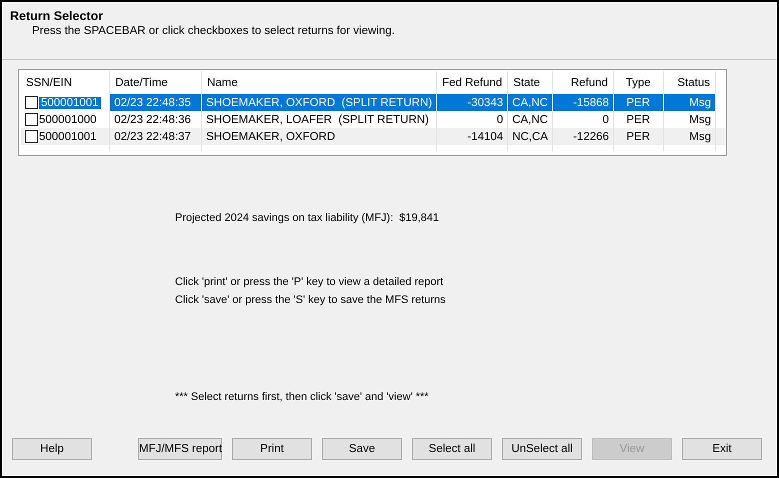  I want to click on table-row: 500001001 02/23 22:48:35 SHOEMAKER, OXFORD (SPLIT RETURN) -30343 CA,NC -15868 PER Msg, so click(373, 102).